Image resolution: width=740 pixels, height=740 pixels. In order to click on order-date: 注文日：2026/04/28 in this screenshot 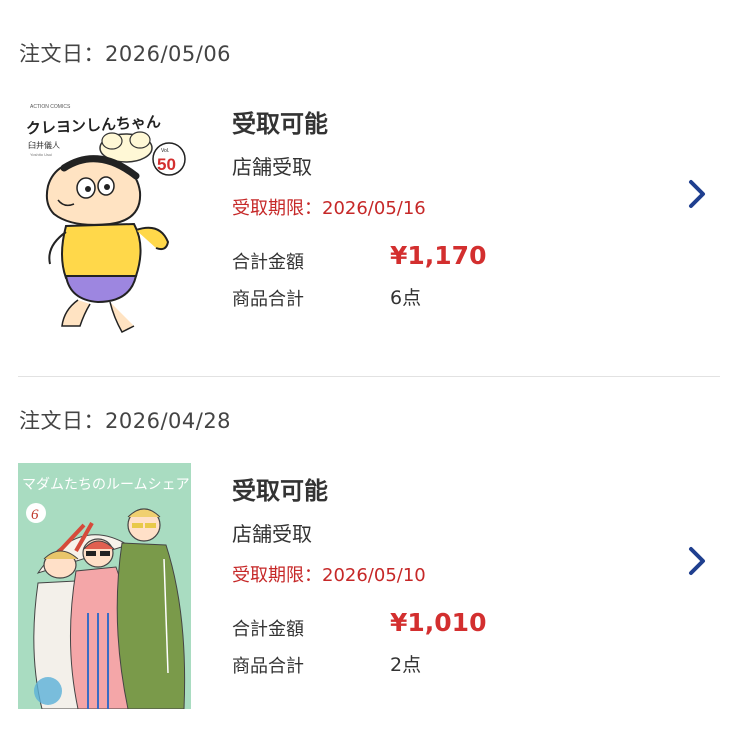, I will do `click(125, 421)`.